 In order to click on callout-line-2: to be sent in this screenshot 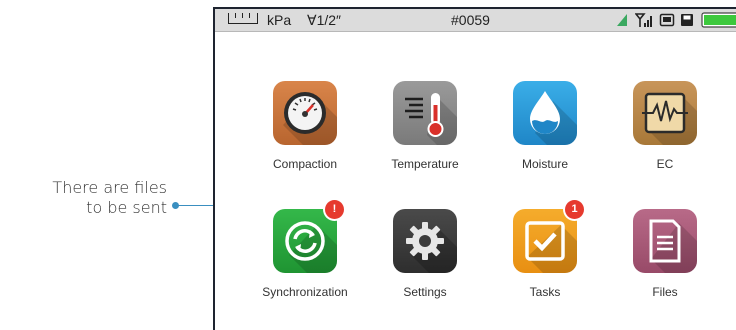, I will do `click(126, 207)`.